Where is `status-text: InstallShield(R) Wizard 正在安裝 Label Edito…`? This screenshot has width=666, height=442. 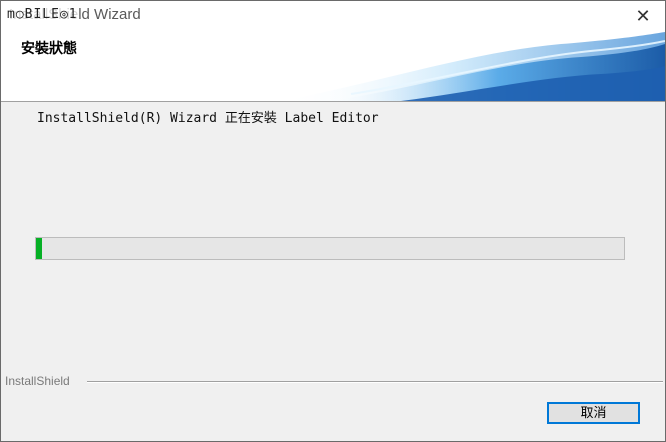 status-text: InstallShield(R) Wizard 正在安裝 Label Edito… is located at coordinates (208, 118).